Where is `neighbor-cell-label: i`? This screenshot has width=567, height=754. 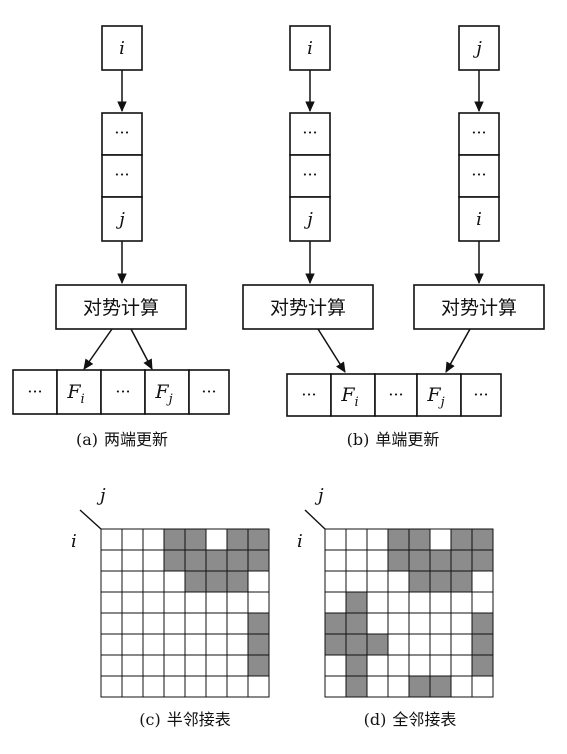 neighbor-cell-label: i is located at coordinates (479, 219).